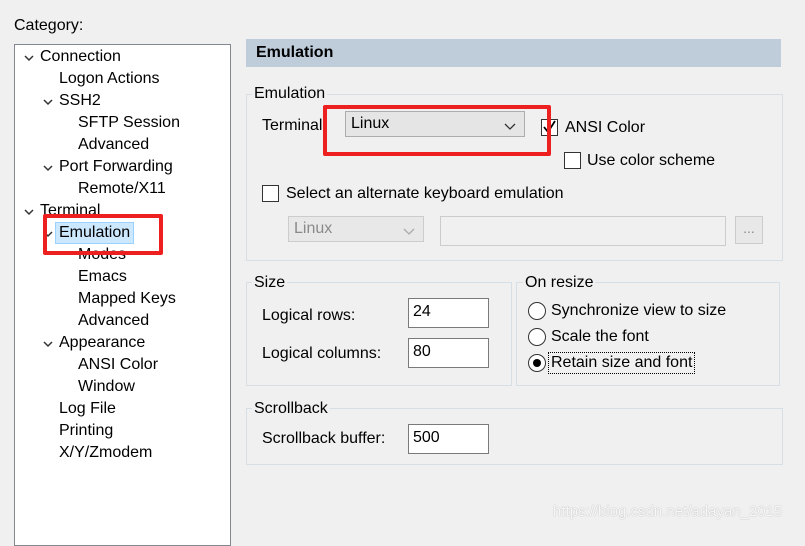 This screenshot has width=805, height=546. Describe the element at coordinates (118, 365) in the screenshot. I see `tree-item-ansi-color: ANSI Color` at that location.